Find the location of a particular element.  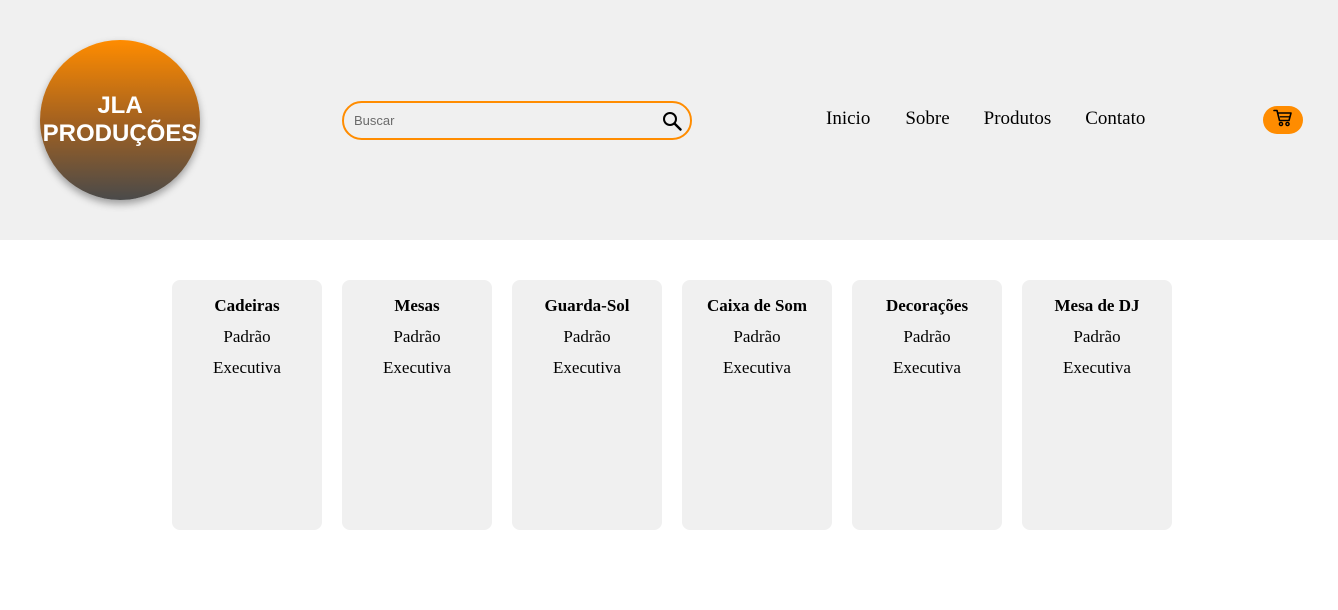

category-title: Cadeiras is located at coordinates (247, 305).